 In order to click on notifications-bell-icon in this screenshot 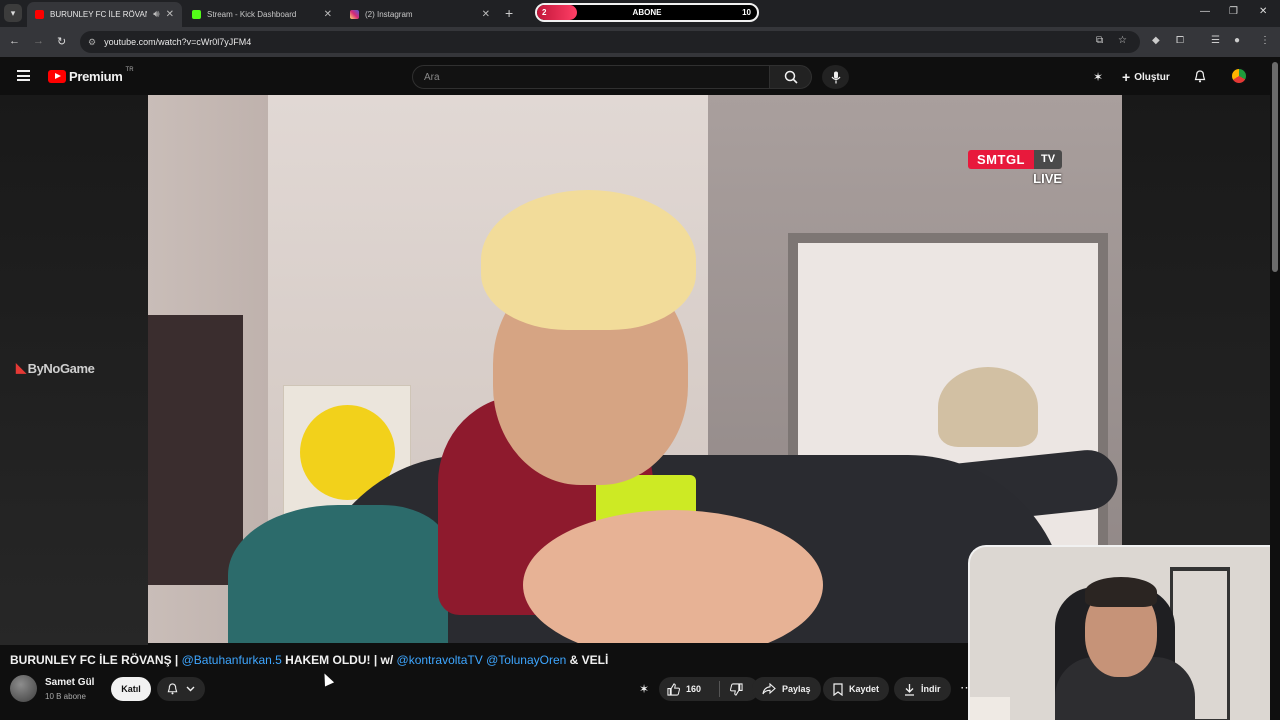, I will do `click(1200, 78)`.